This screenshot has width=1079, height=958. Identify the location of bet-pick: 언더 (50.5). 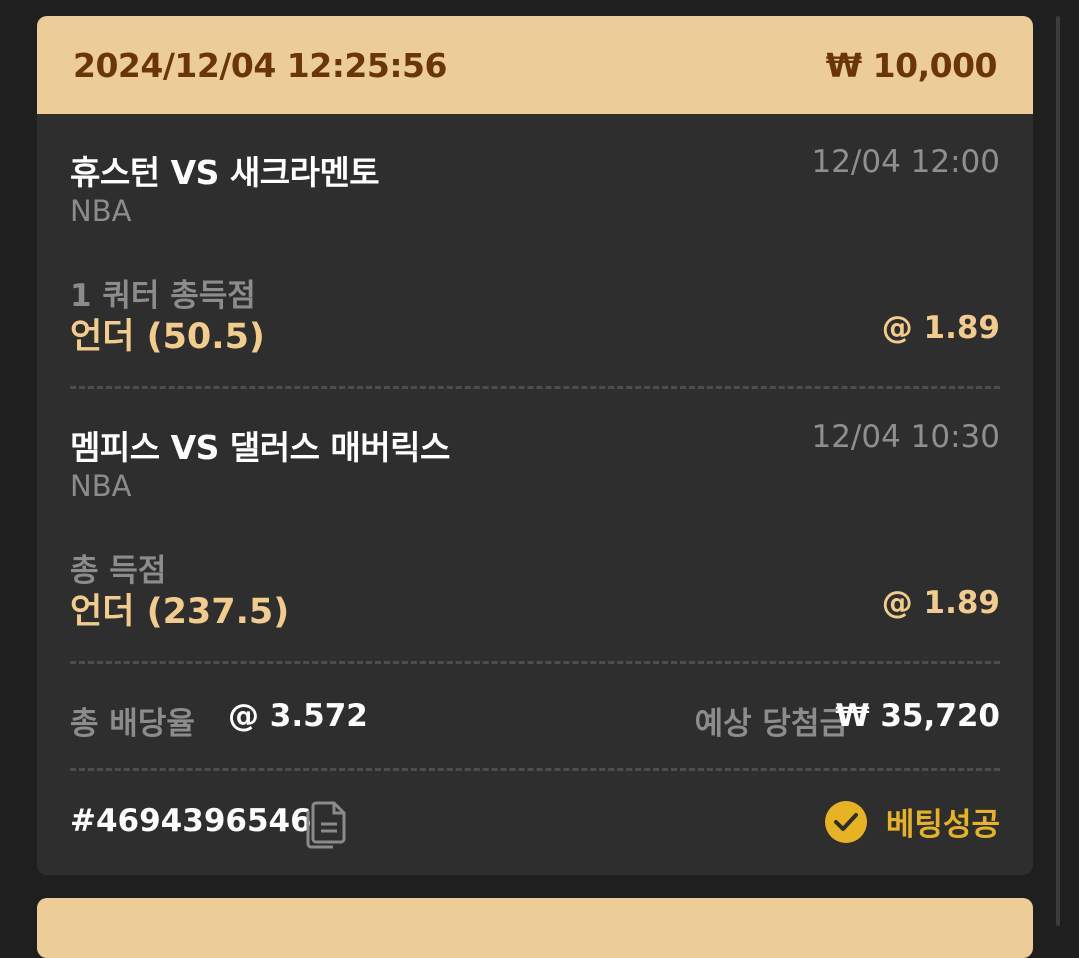
(167, 337).